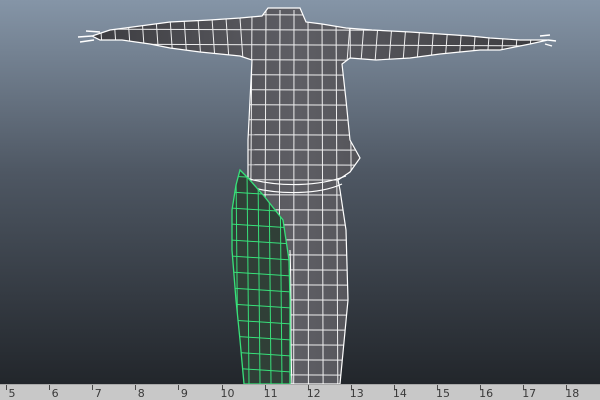  What do you see at coordinates (141, 393) in the screenshot?
I see `frame-label: 8` at bounding box center [141, 393].